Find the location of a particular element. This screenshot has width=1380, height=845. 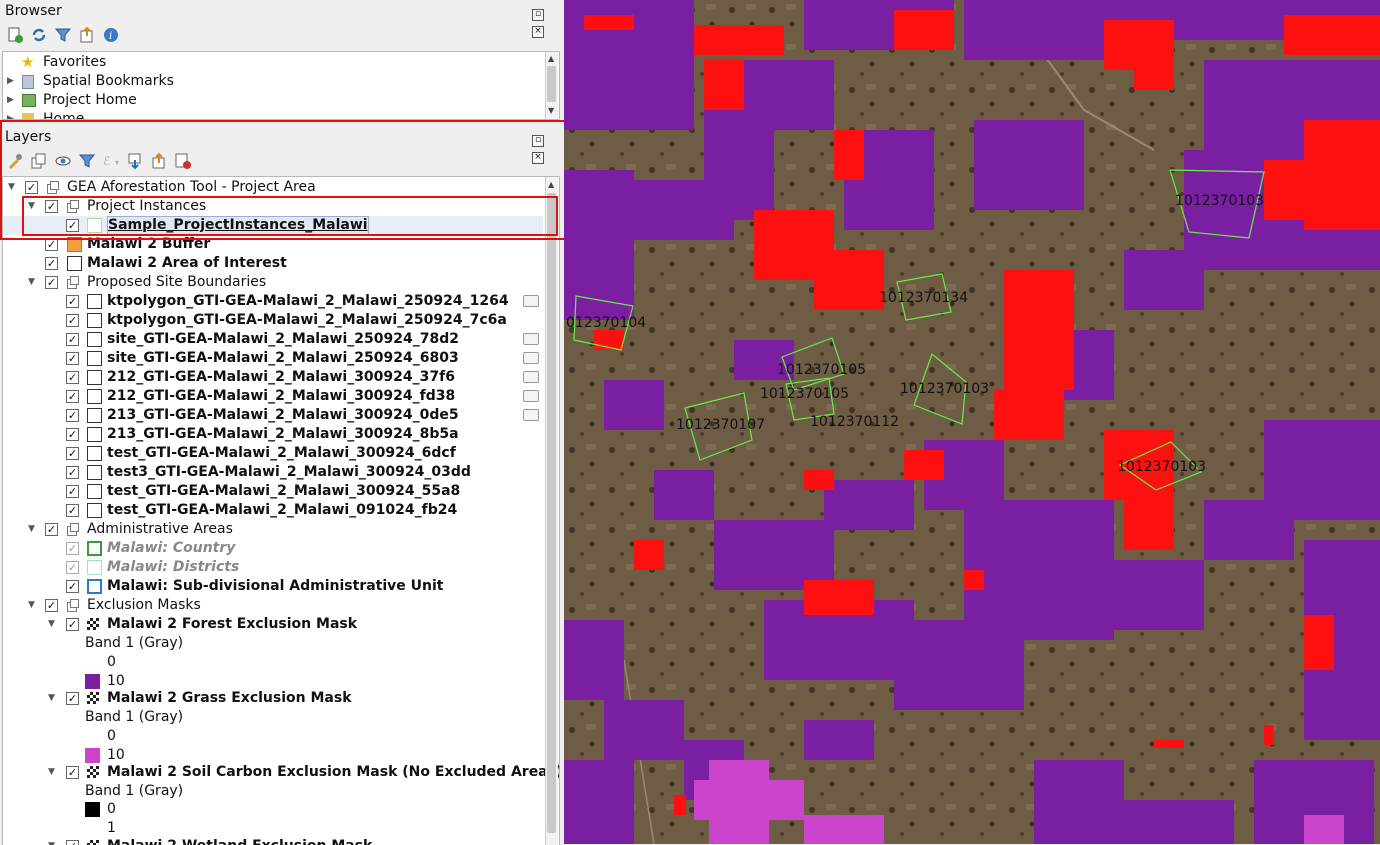

filter-icon is located at coordinates (63, 35).